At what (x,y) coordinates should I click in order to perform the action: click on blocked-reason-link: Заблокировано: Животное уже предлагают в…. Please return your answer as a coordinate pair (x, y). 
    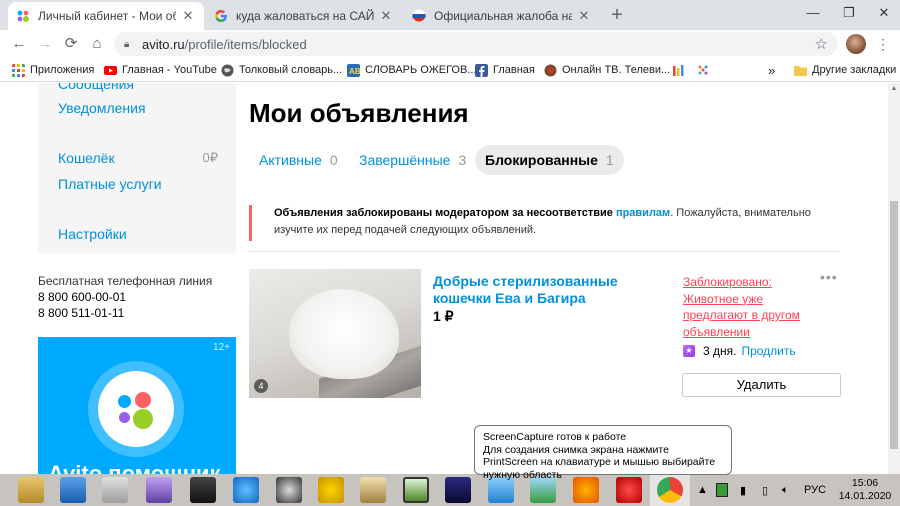
    Looking at the image, I should click on (748, 307).